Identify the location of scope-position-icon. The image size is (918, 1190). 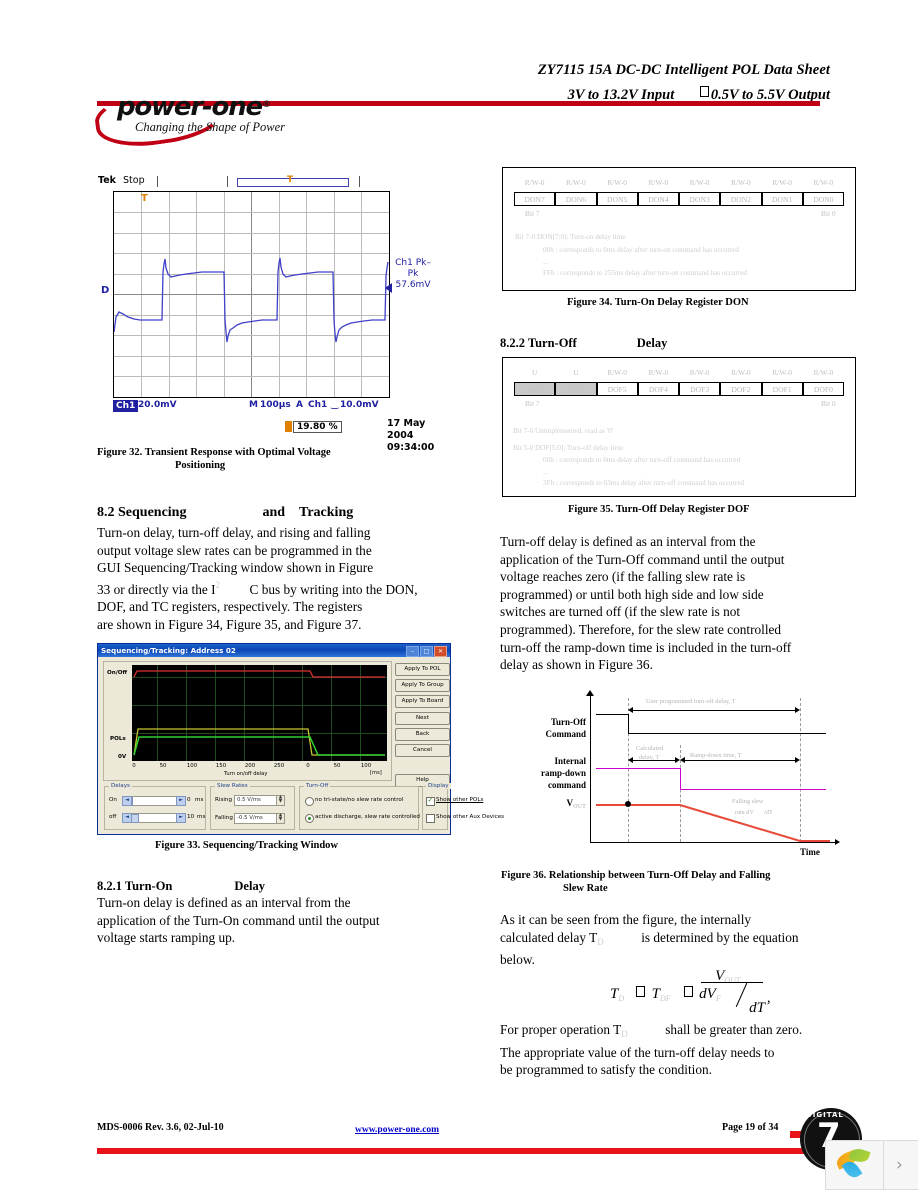
(288, 426).